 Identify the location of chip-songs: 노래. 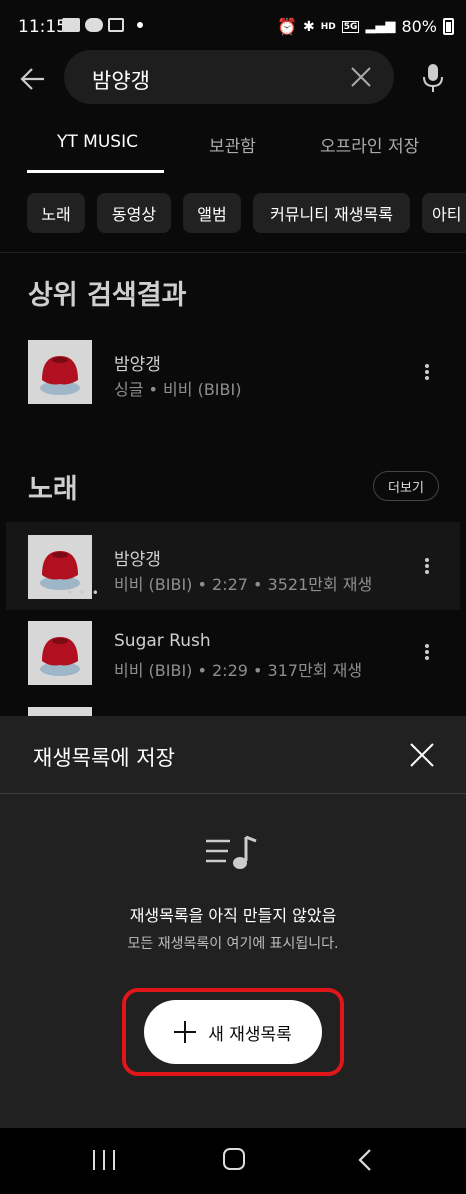
(56, 213).